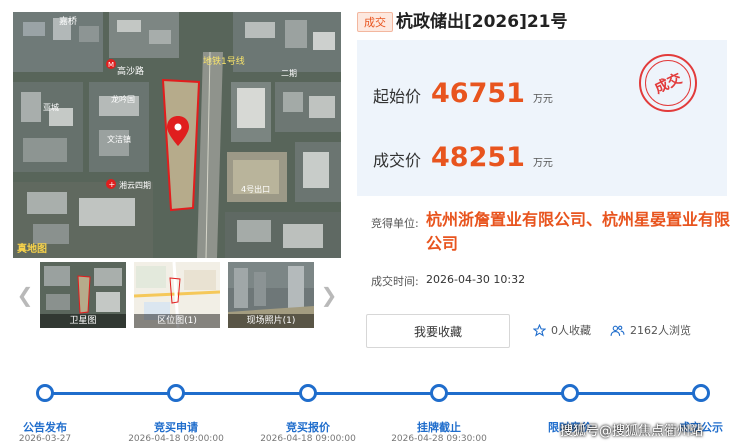  What do you see at coordinates (542, 99) in the screenshot?
I see `start-price-unit: 万元` at bounding box center [542, 99].